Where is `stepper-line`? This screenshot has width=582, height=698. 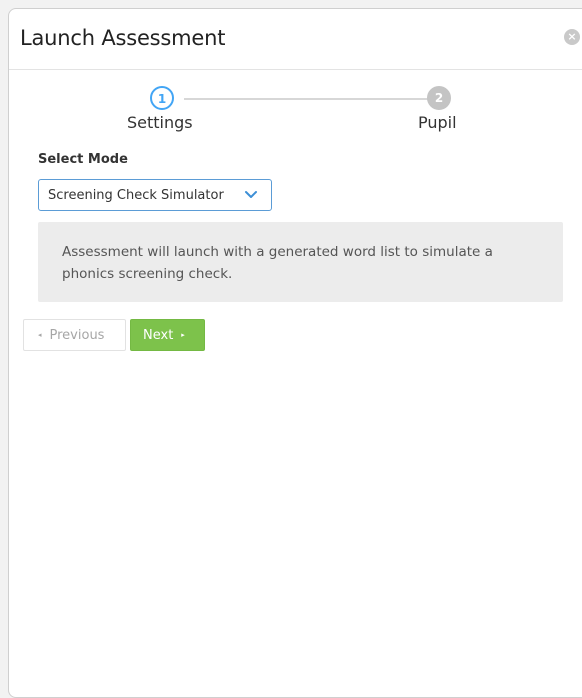
stepper-line is located at coordinates (309, 99).